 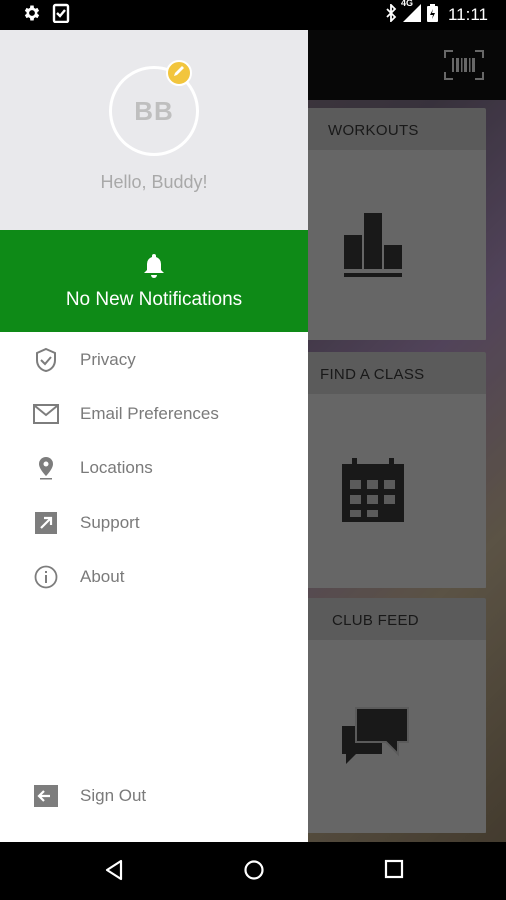 What do you see at coordinates (116, 467) in the screenshot?
I see `menu-item-label: Locations` at bounding box center [116, 467].